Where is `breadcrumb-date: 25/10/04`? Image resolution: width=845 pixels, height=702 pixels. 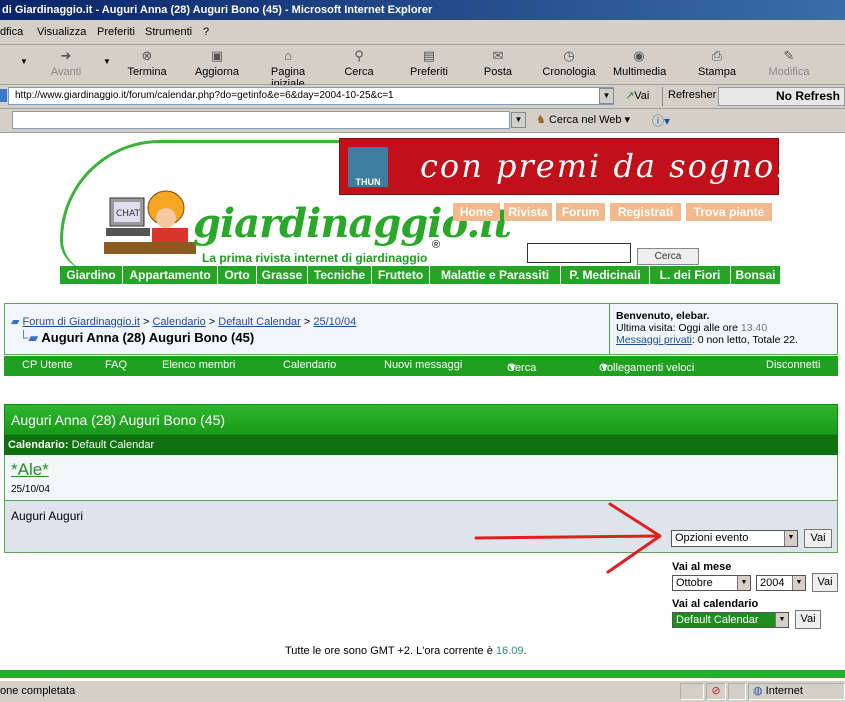 breadcrumb-date: 25/10/04 is located at coordinates (334, 322).